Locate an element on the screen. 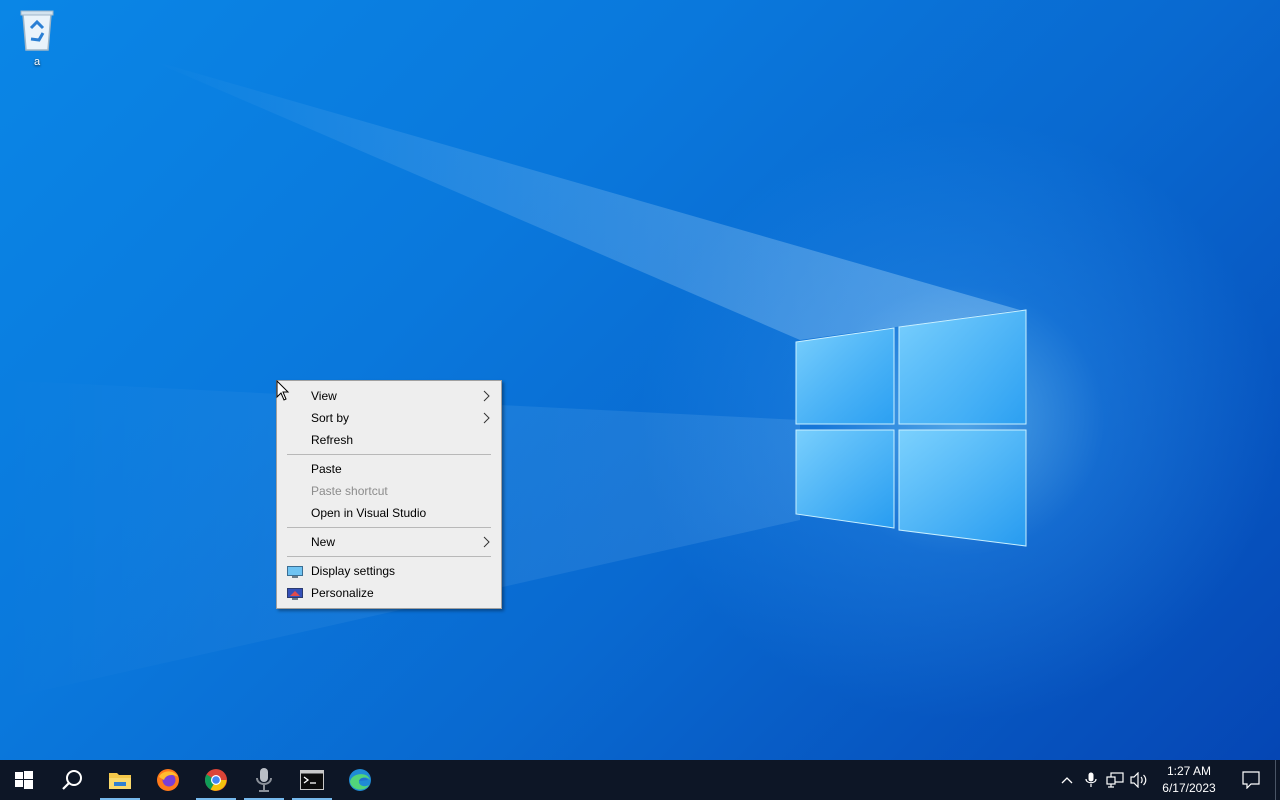  taskbar-app-chrome is located at coordinates (216, 780).